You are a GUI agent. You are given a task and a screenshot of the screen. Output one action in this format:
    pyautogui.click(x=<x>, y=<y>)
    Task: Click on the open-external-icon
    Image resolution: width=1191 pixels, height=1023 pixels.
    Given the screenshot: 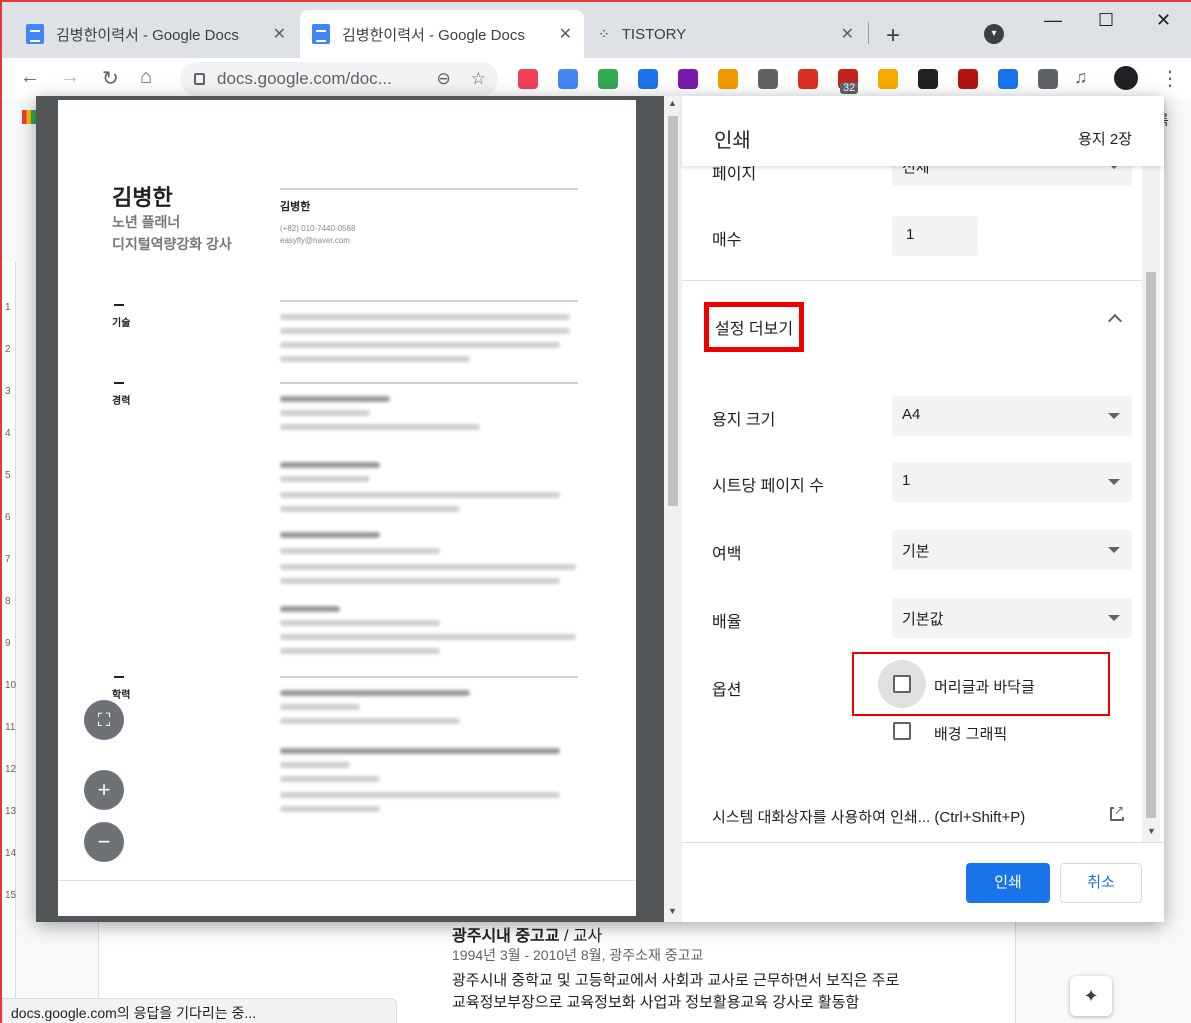 What is the action you would take?
    pyautogui.click(x=1117, y=812)
    